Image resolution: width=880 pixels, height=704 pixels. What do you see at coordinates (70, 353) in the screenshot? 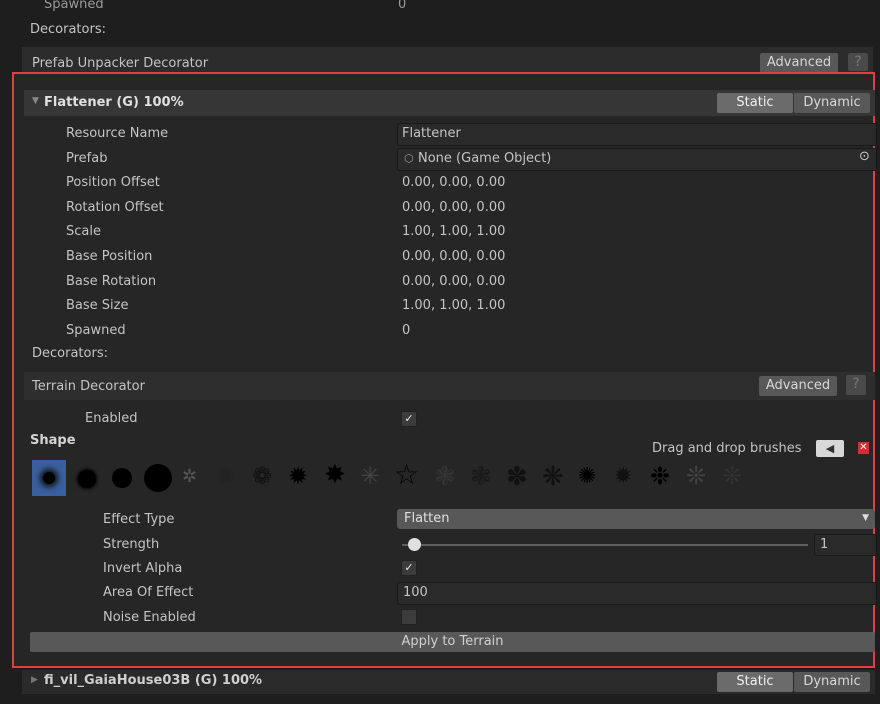
I see `decorators-label: Decorators:` at bounding box center [70, 353].